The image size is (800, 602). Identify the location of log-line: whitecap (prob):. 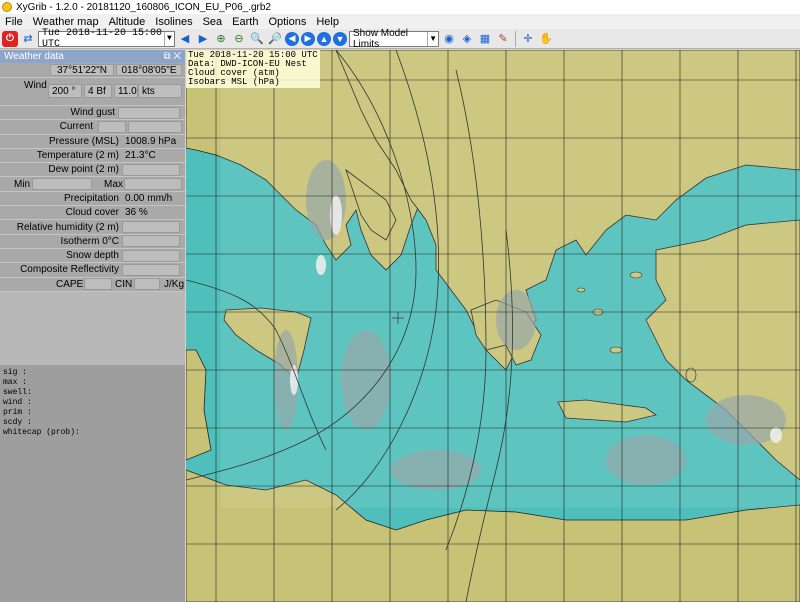
(41, 432).